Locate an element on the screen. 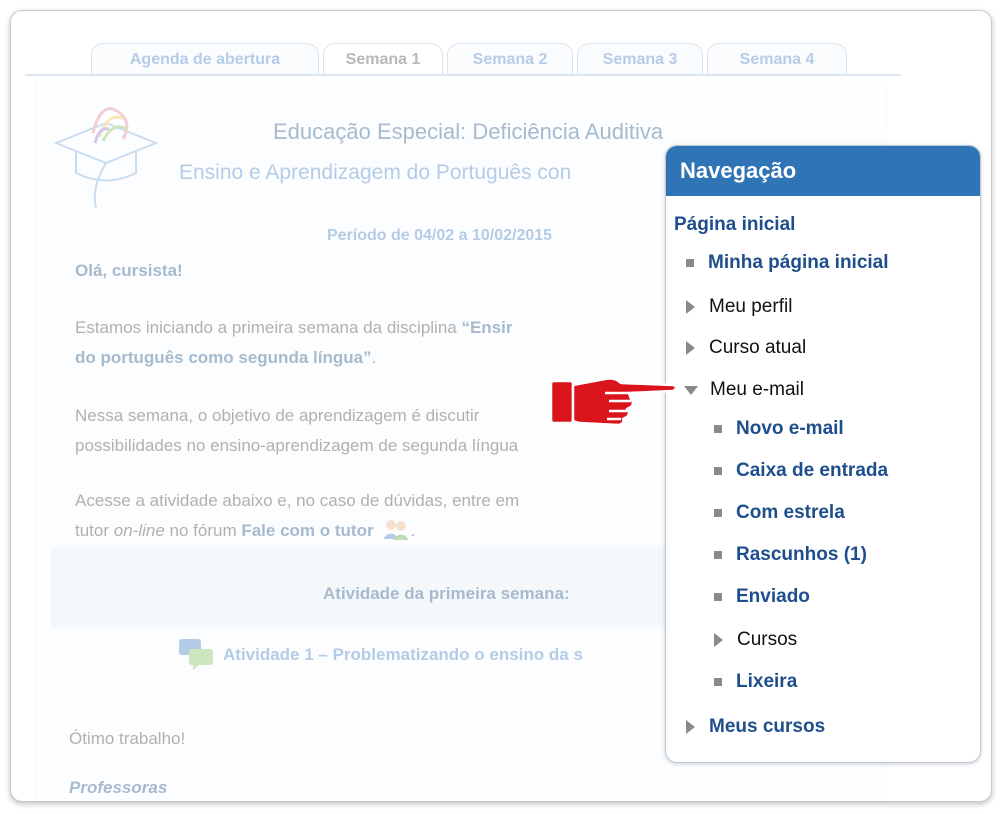 This screenshot has width=1001, height=814. forum-chat-icon is located at coordinates (196, 654).